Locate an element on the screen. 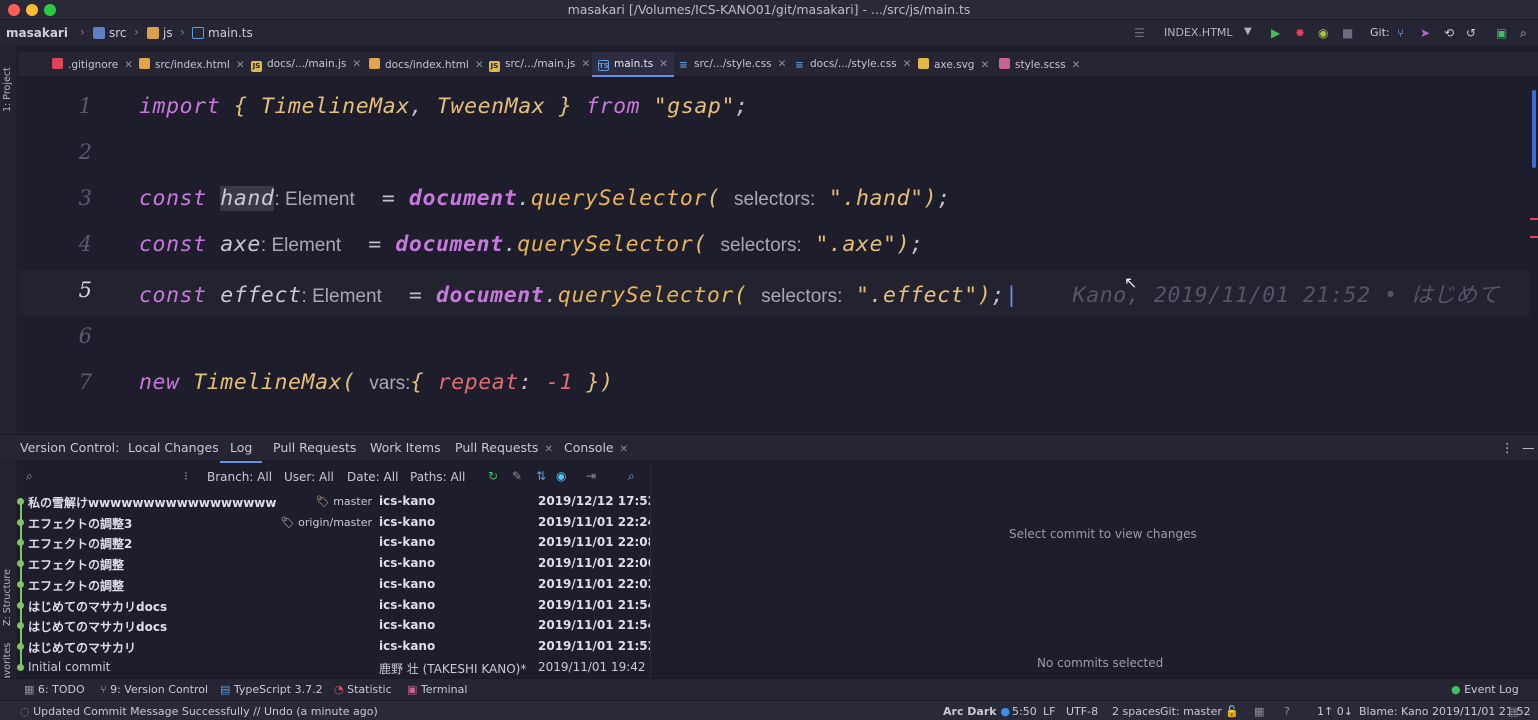  project-tool-button: 1: Project is located at coordinates (7, 89).